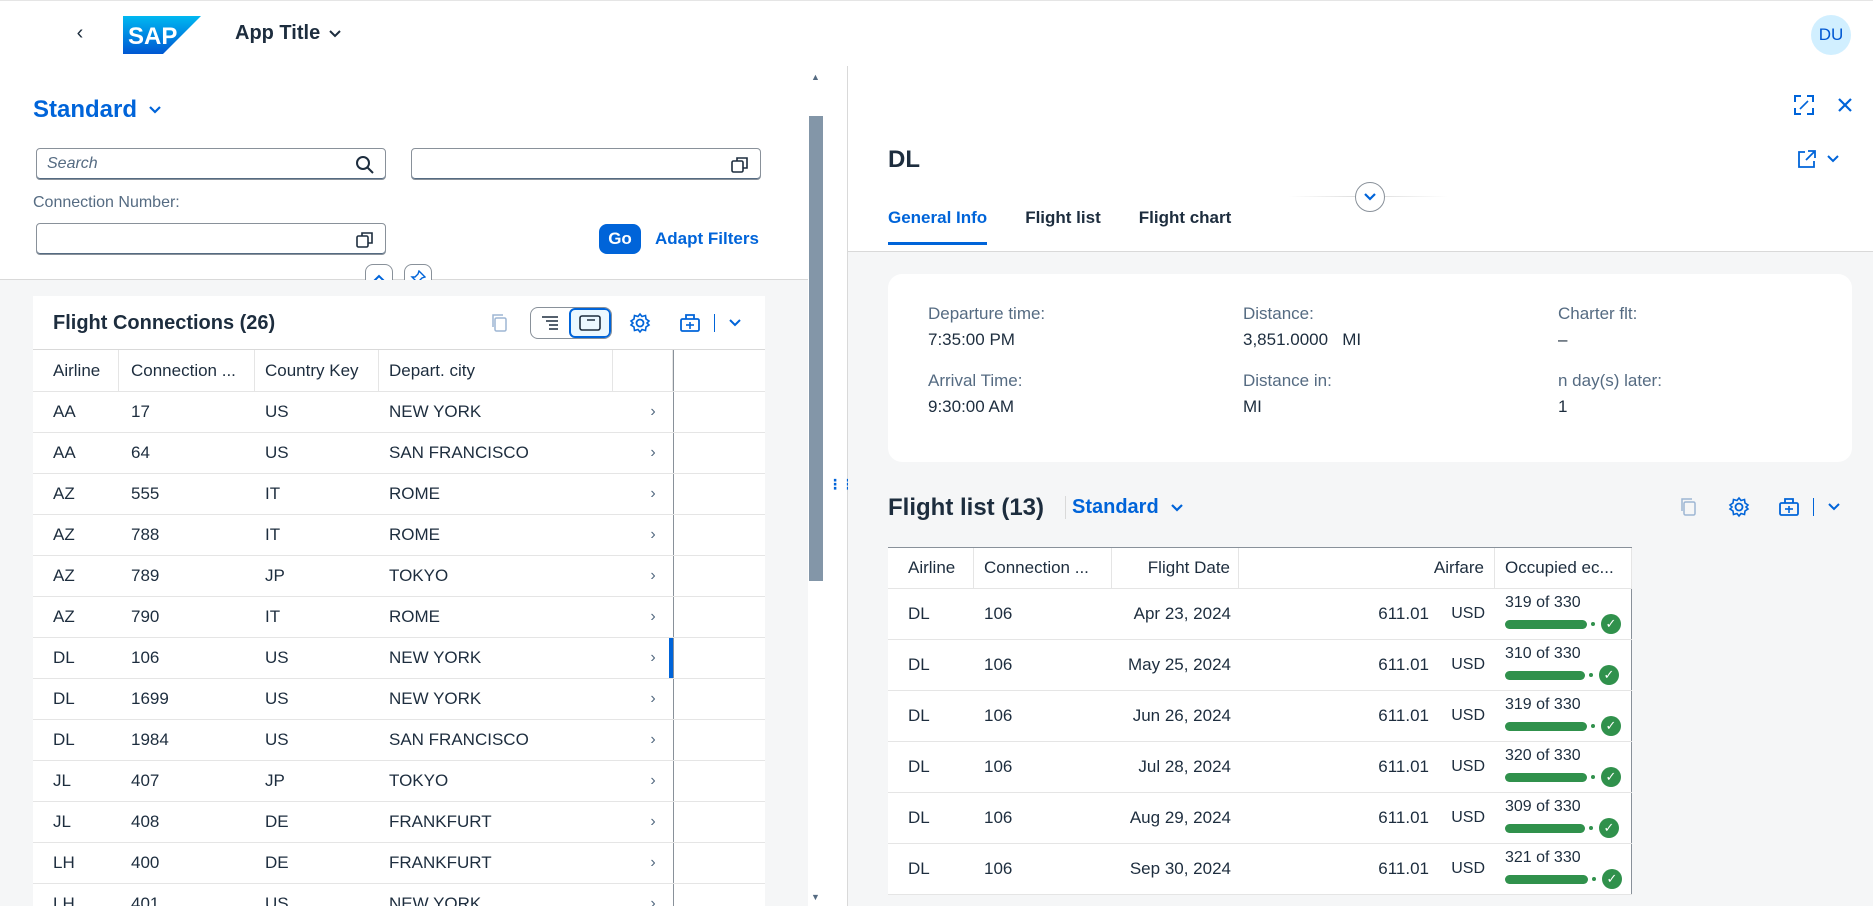  Describe the element at coordinates (399, 323) in the screenshot. I see `connections-toolbar: Flight Connections (26)` at that location.